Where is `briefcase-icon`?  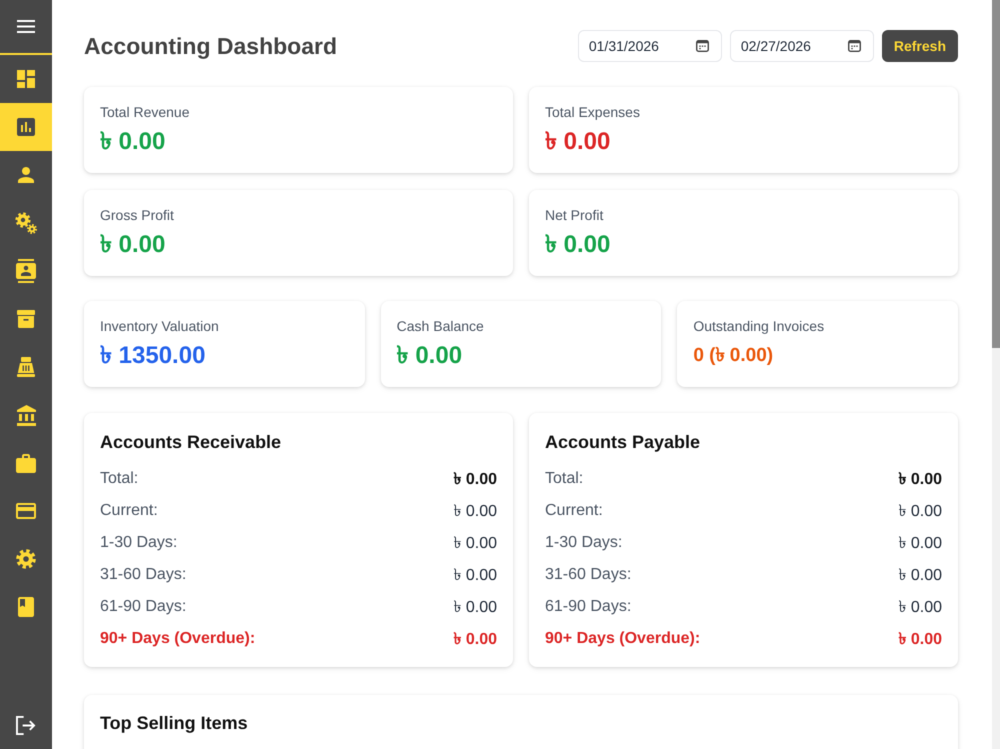
briefcase-icon is located at coordinates (26, 463).